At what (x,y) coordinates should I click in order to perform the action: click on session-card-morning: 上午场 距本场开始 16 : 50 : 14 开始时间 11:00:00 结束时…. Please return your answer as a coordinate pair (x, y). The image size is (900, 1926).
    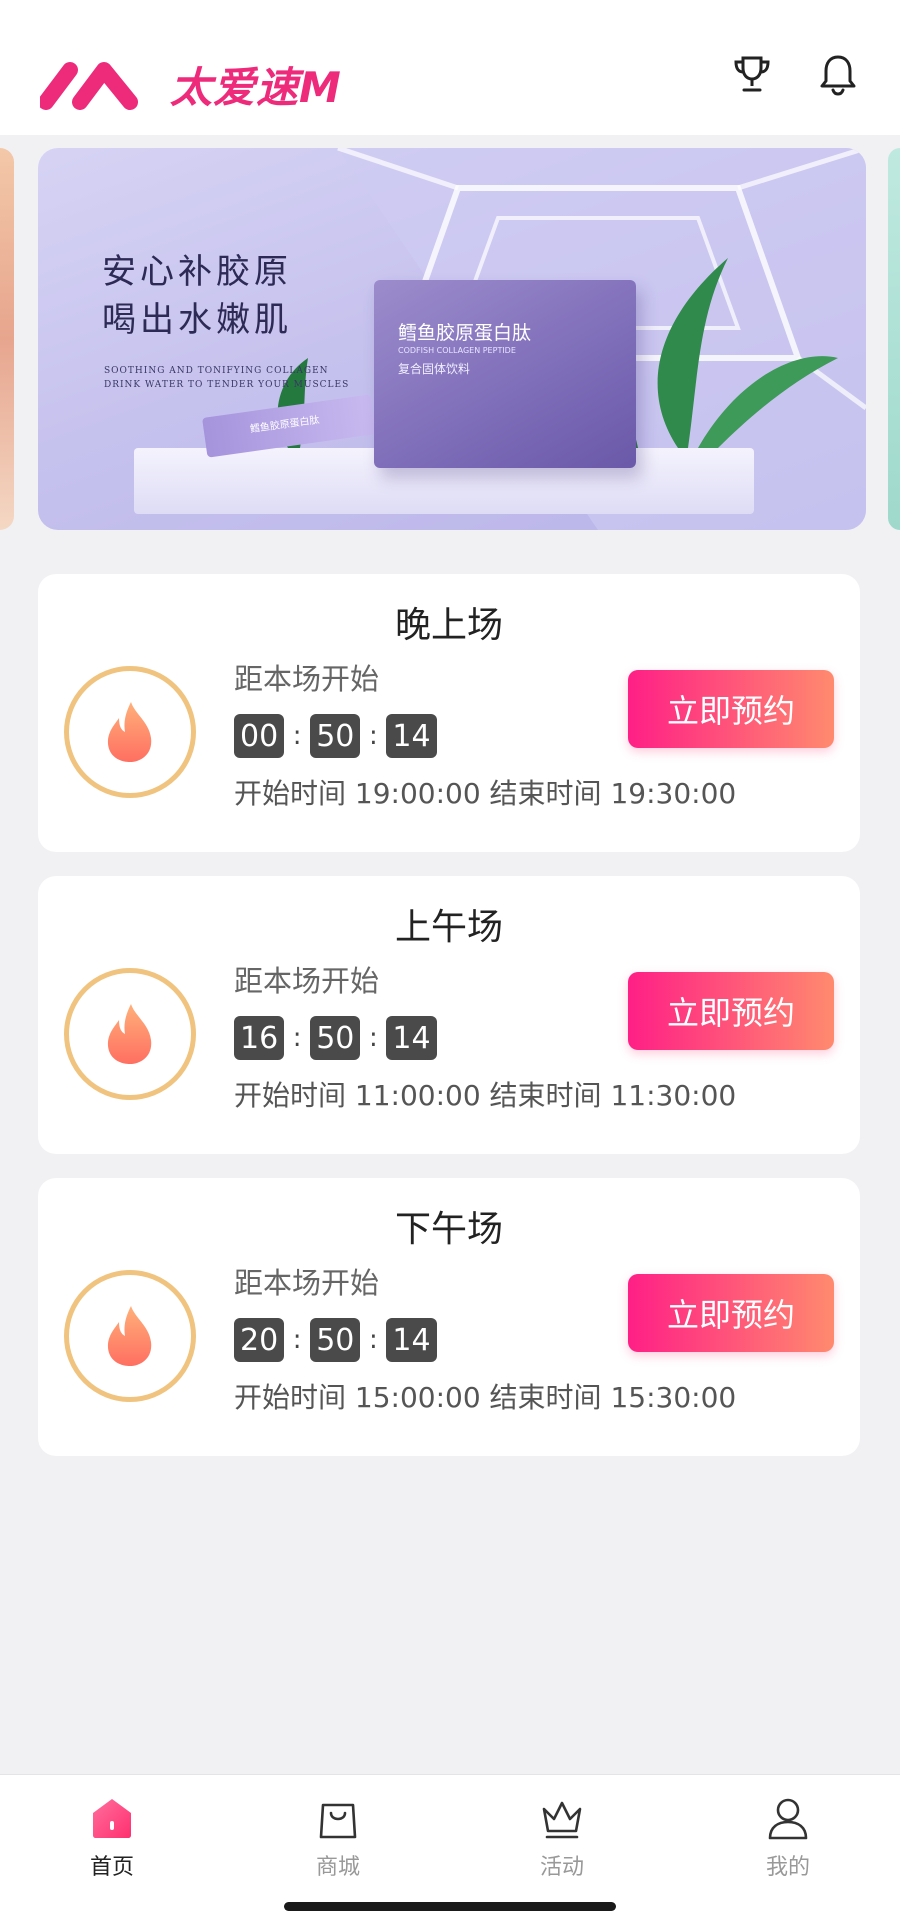
    Looking at the image, I should click on (449, 1015).